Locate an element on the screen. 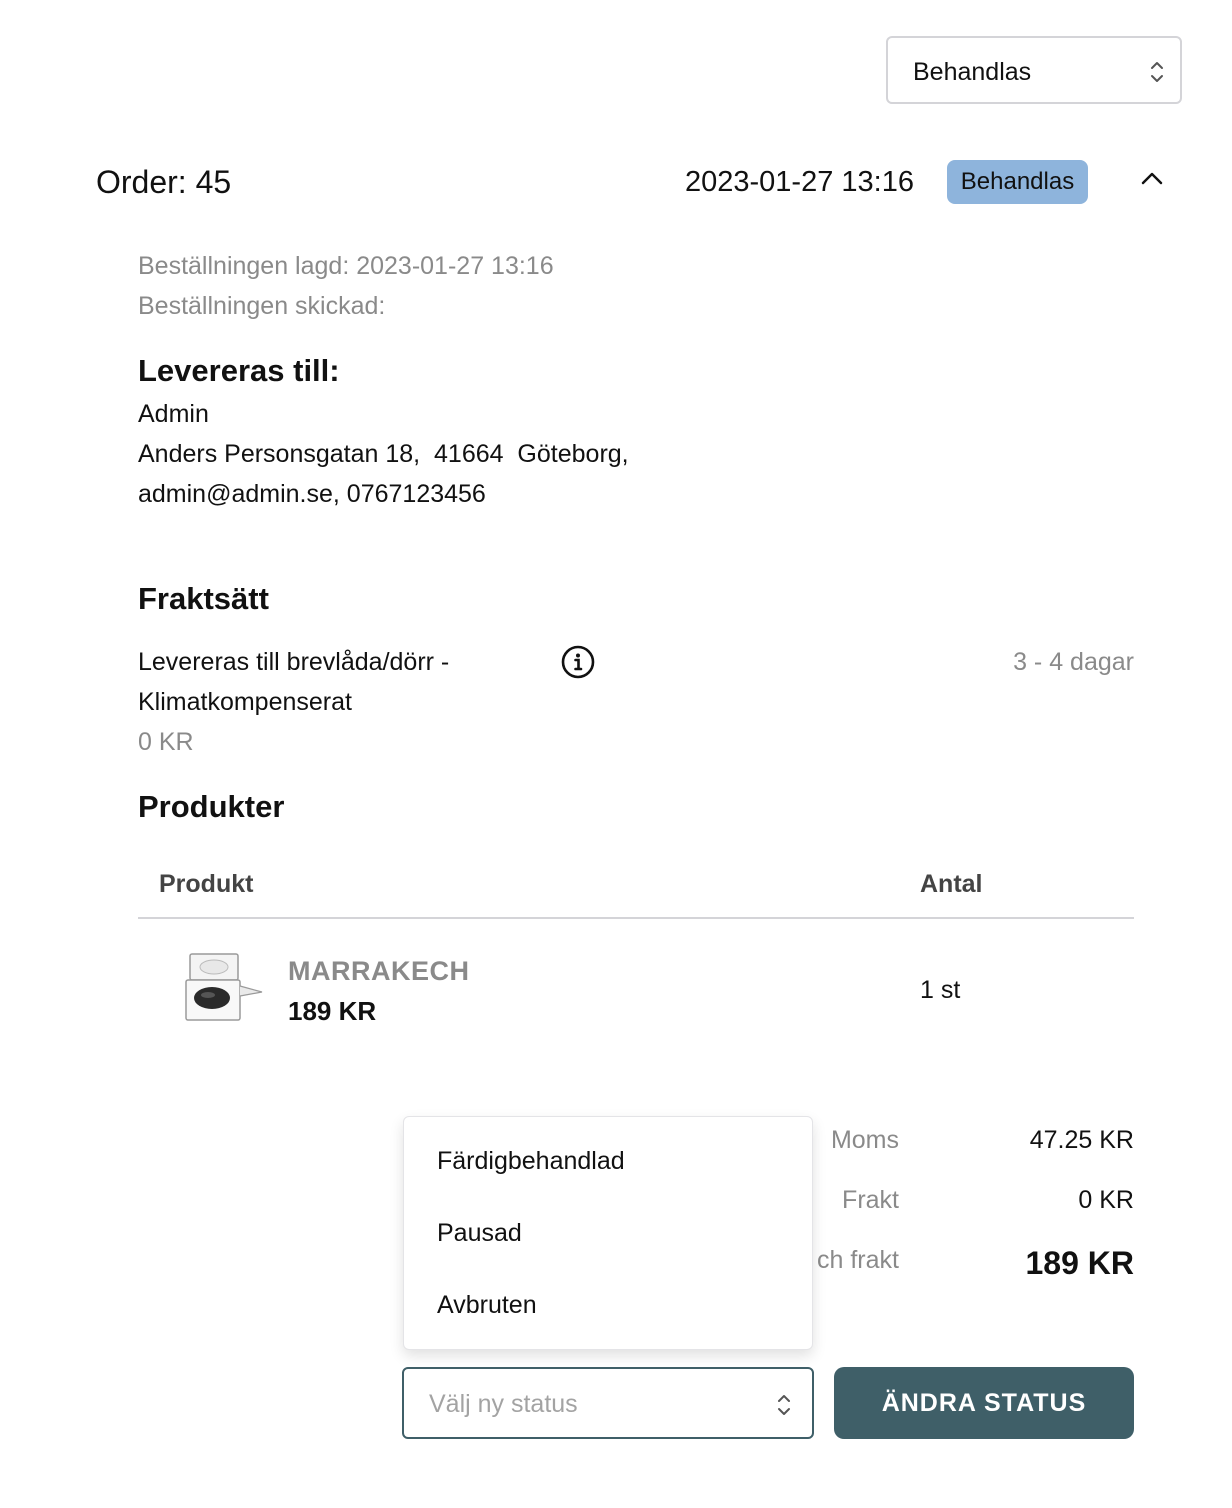 The width and height of the screenshot is (1232, 1508). products-heading: Produkter is located at coordinates (211, 806).